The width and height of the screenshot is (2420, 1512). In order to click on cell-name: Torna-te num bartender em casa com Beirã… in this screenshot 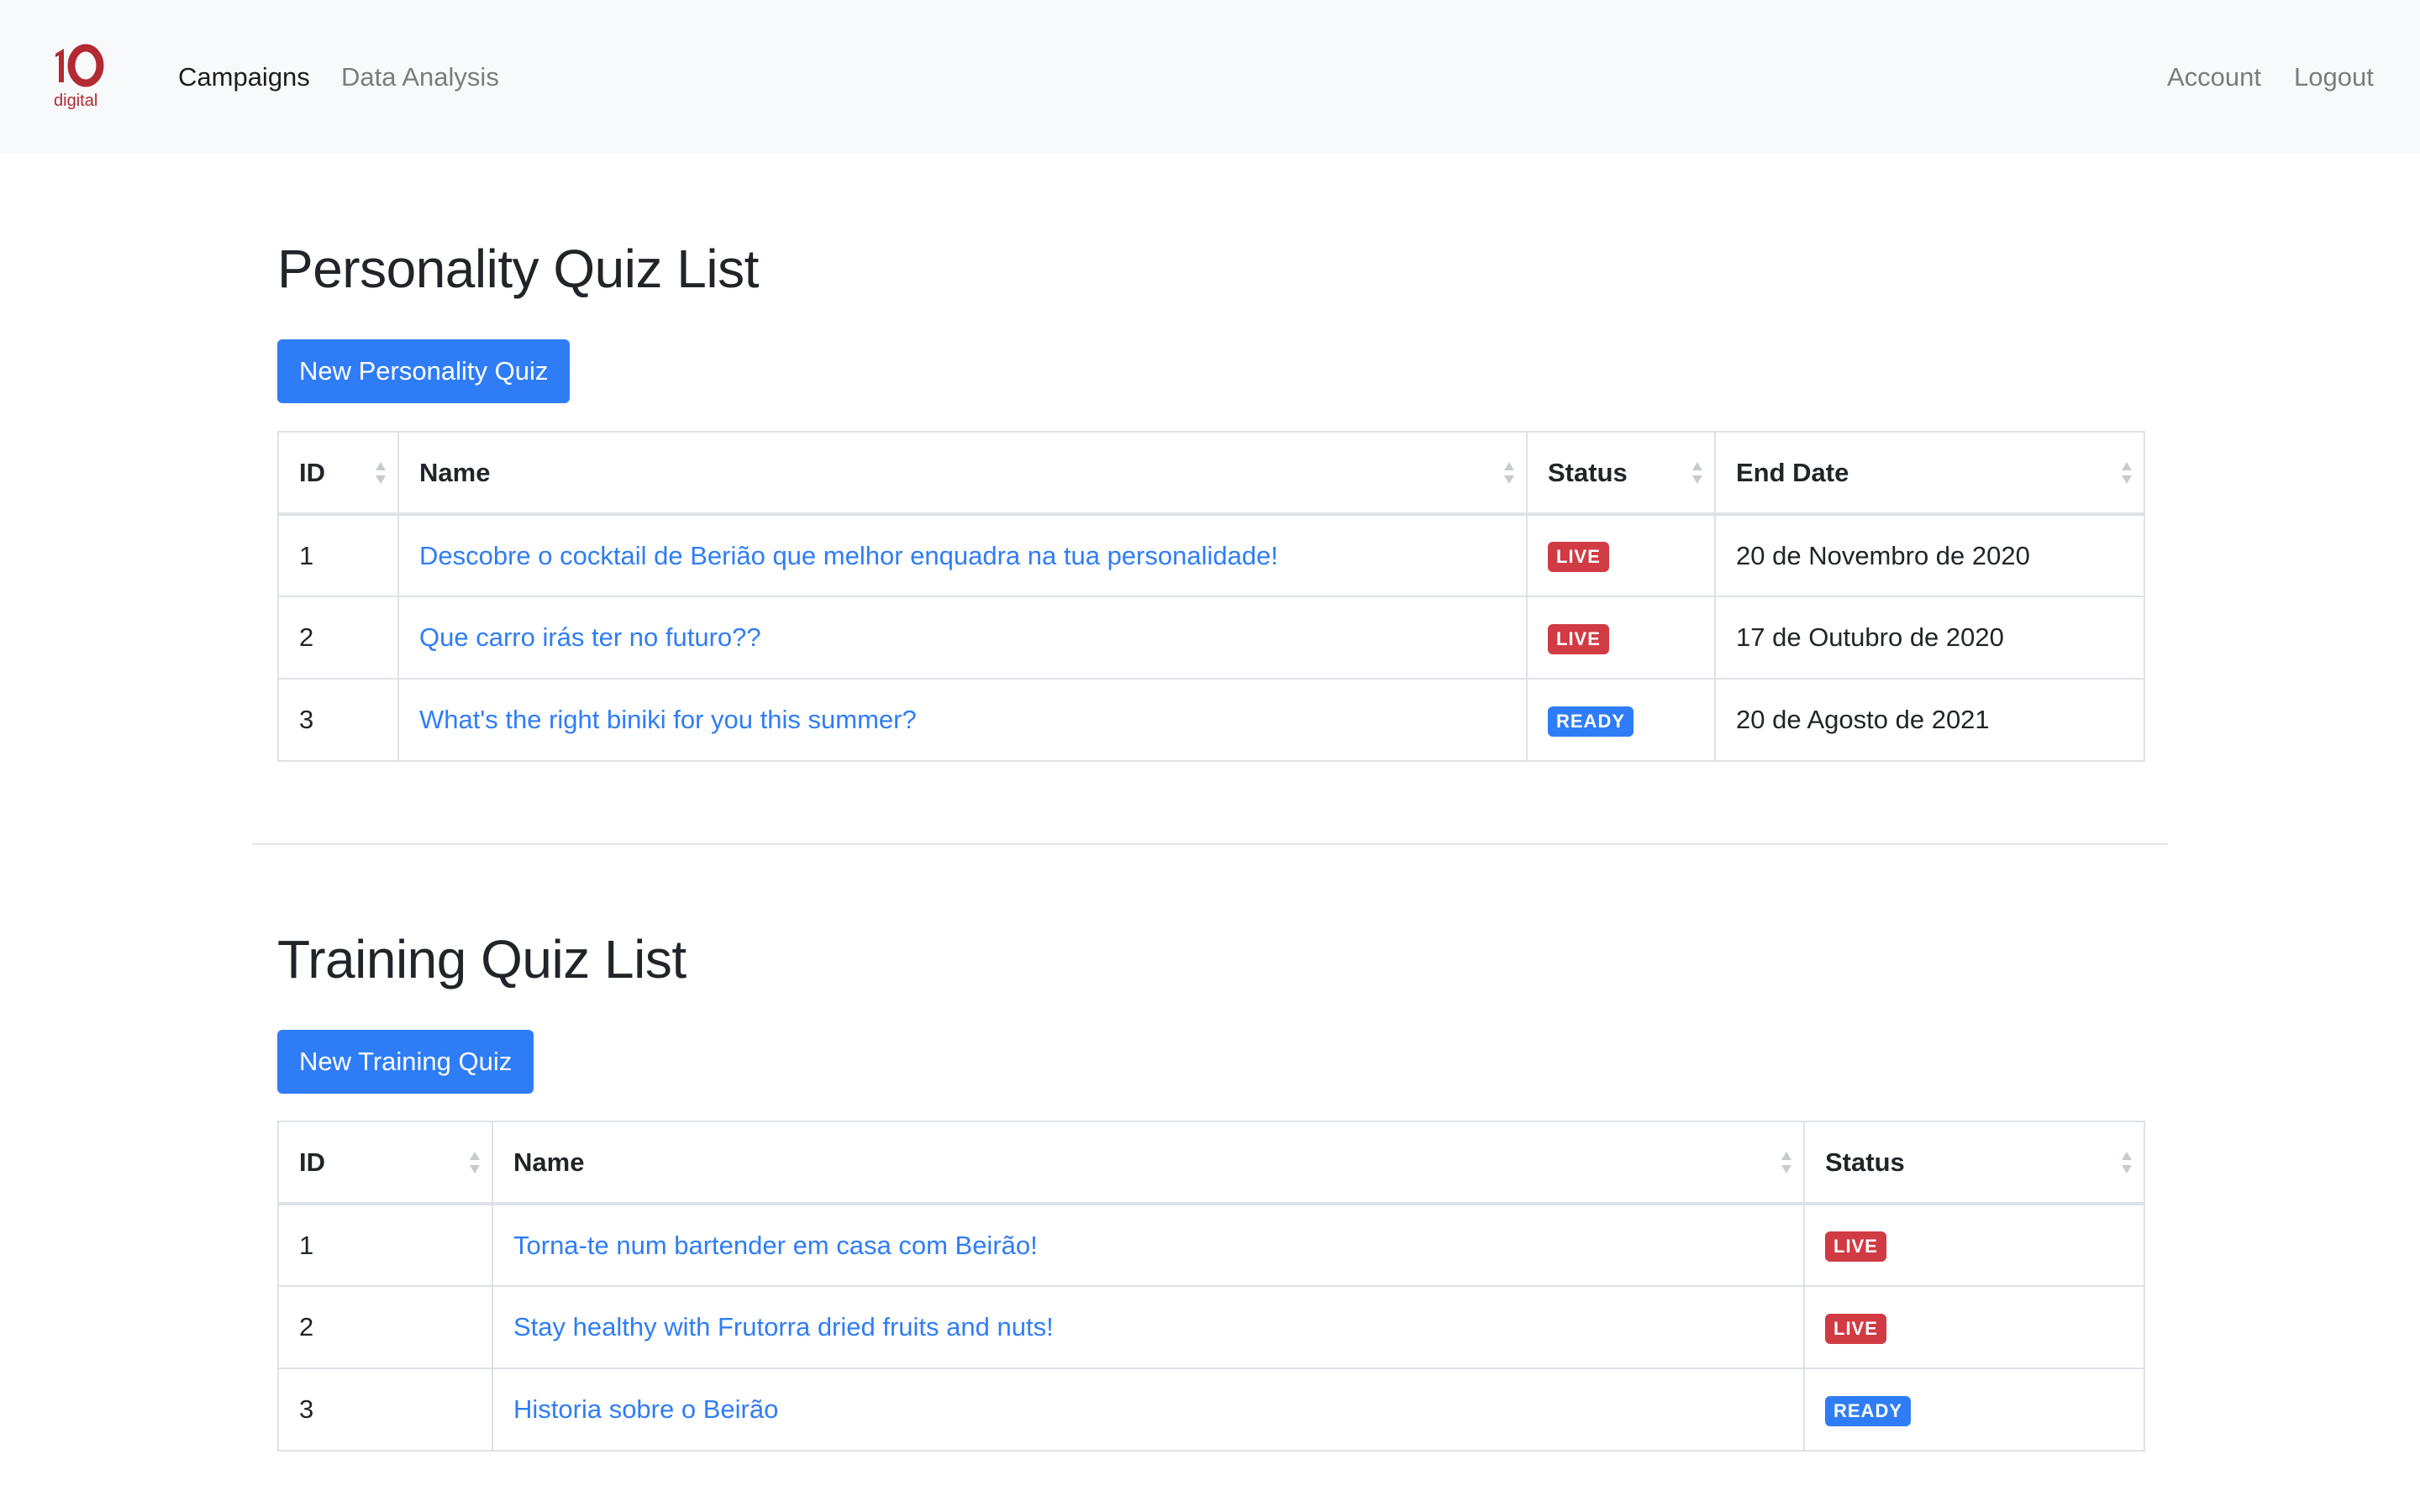, I will do `click(1148, 1245)`.